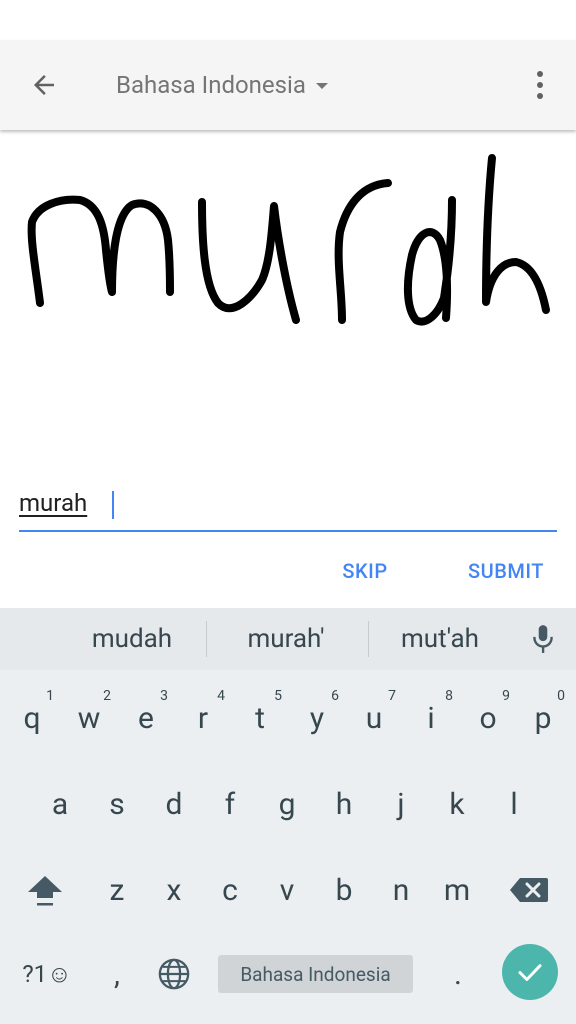 The image size is (576, 1024). What do you see at coordinates (440, 639) in the screenshot?
I see `suggestion-item: mut'ah` at bounding box center [440, 639].